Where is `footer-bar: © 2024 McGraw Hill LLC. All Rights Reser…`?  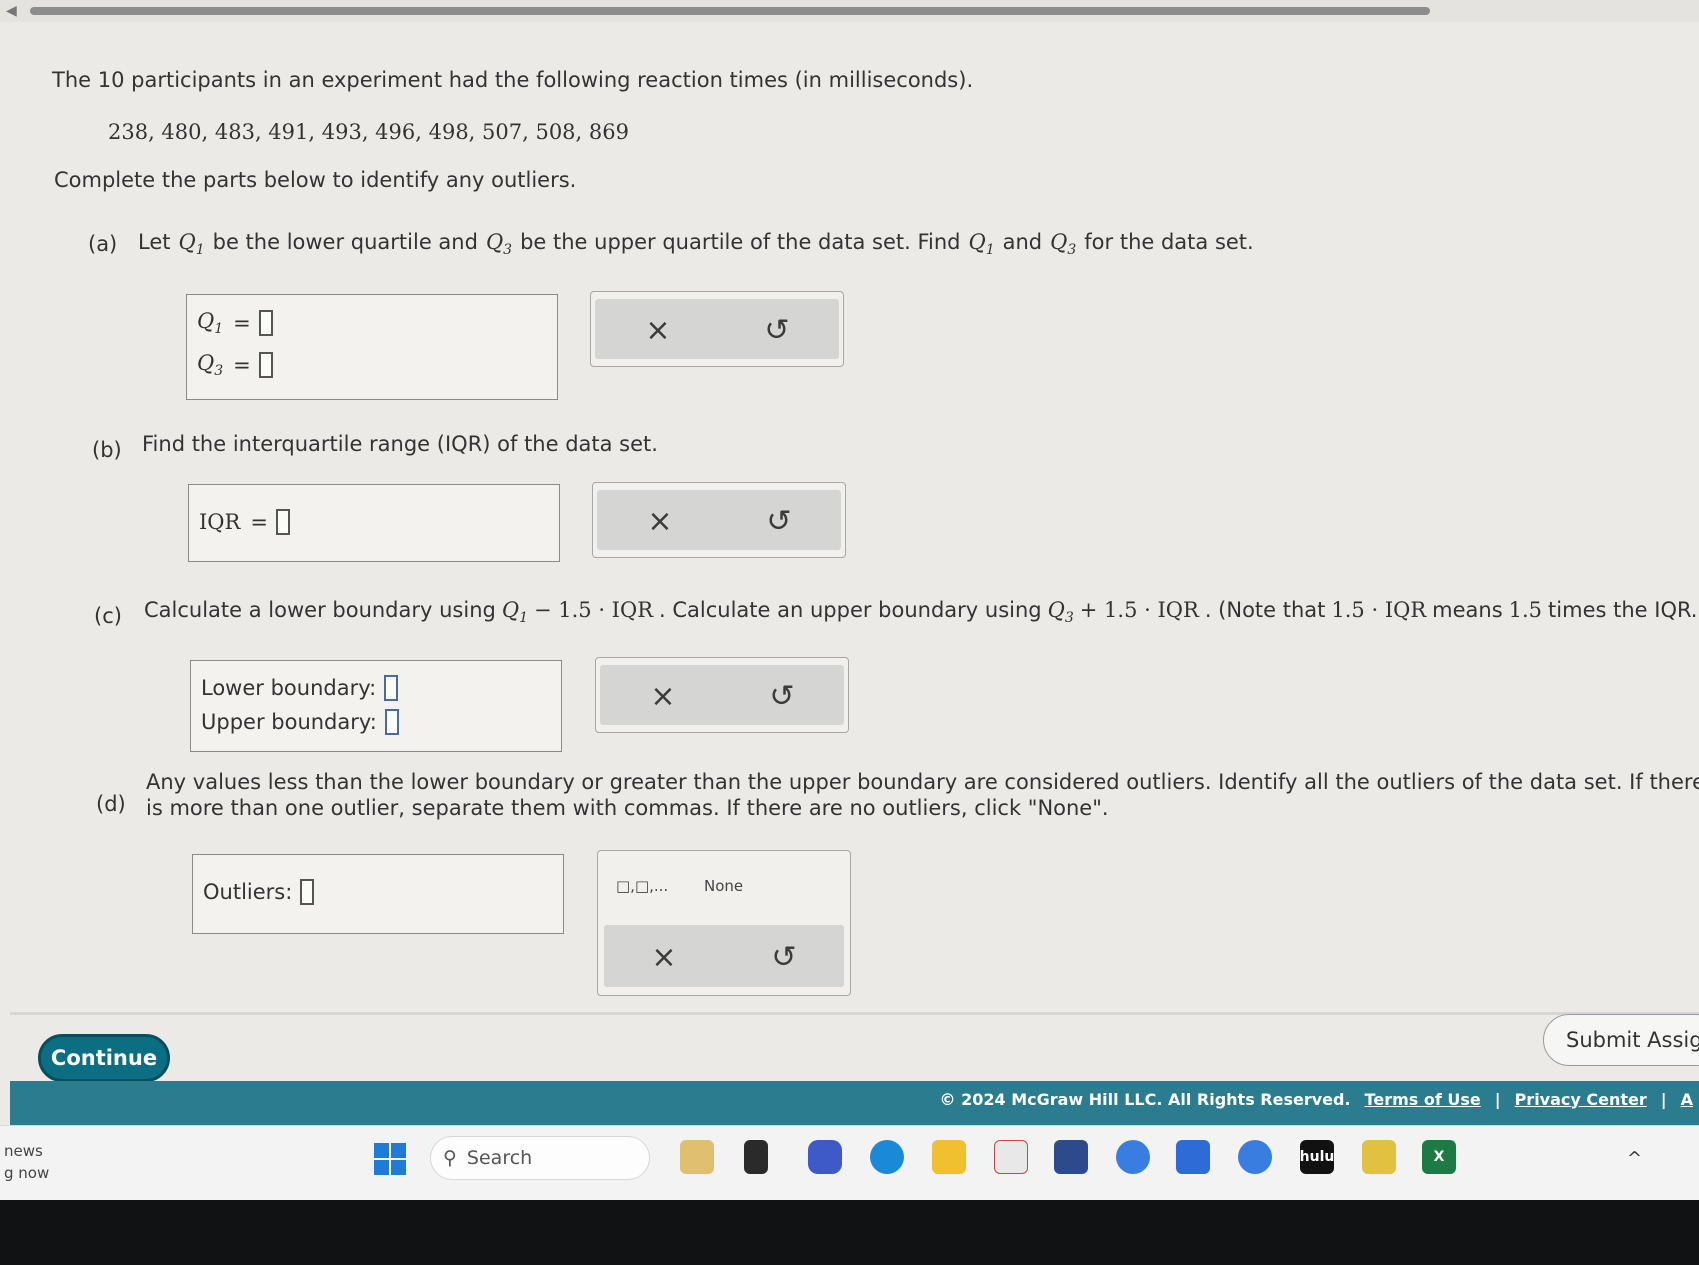
footer-bar: © 2024 McGraw Hill LLC. All Rights Reser… is located at coordinates (854, 1103).